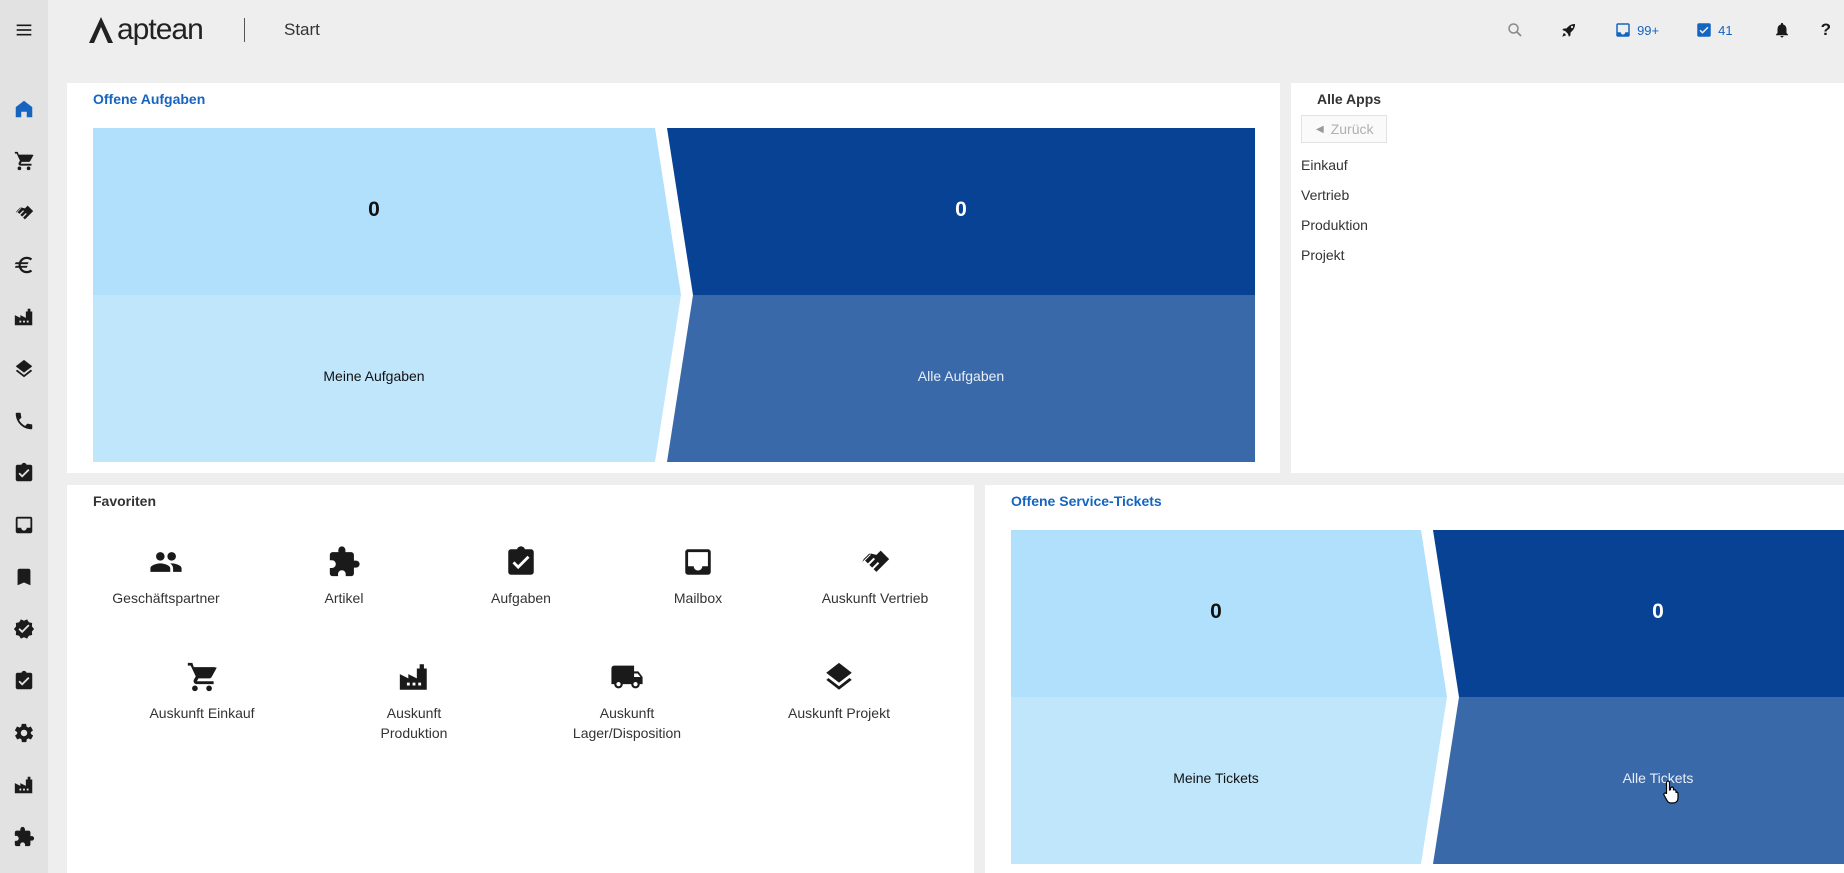 The image size is (1844, 873). Describe the element at coordinates (1324, 165) in the screenshot. I see `app-item-einkauf: Einkauf` at that location.